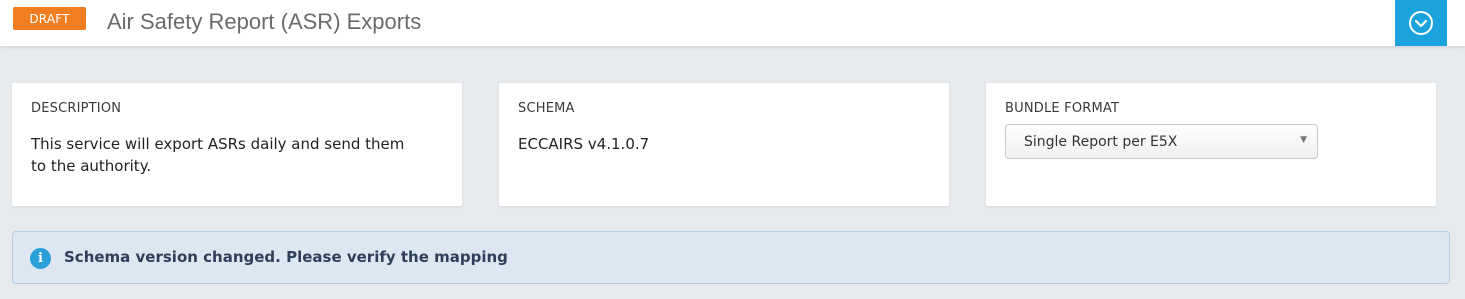 This screenshot has height=299, width=1465. What do you see at coordinates (1303, 140) in the screenshot?
I see `dropdown-arrow-icon: ▼` at bounding box center [1303, 140].